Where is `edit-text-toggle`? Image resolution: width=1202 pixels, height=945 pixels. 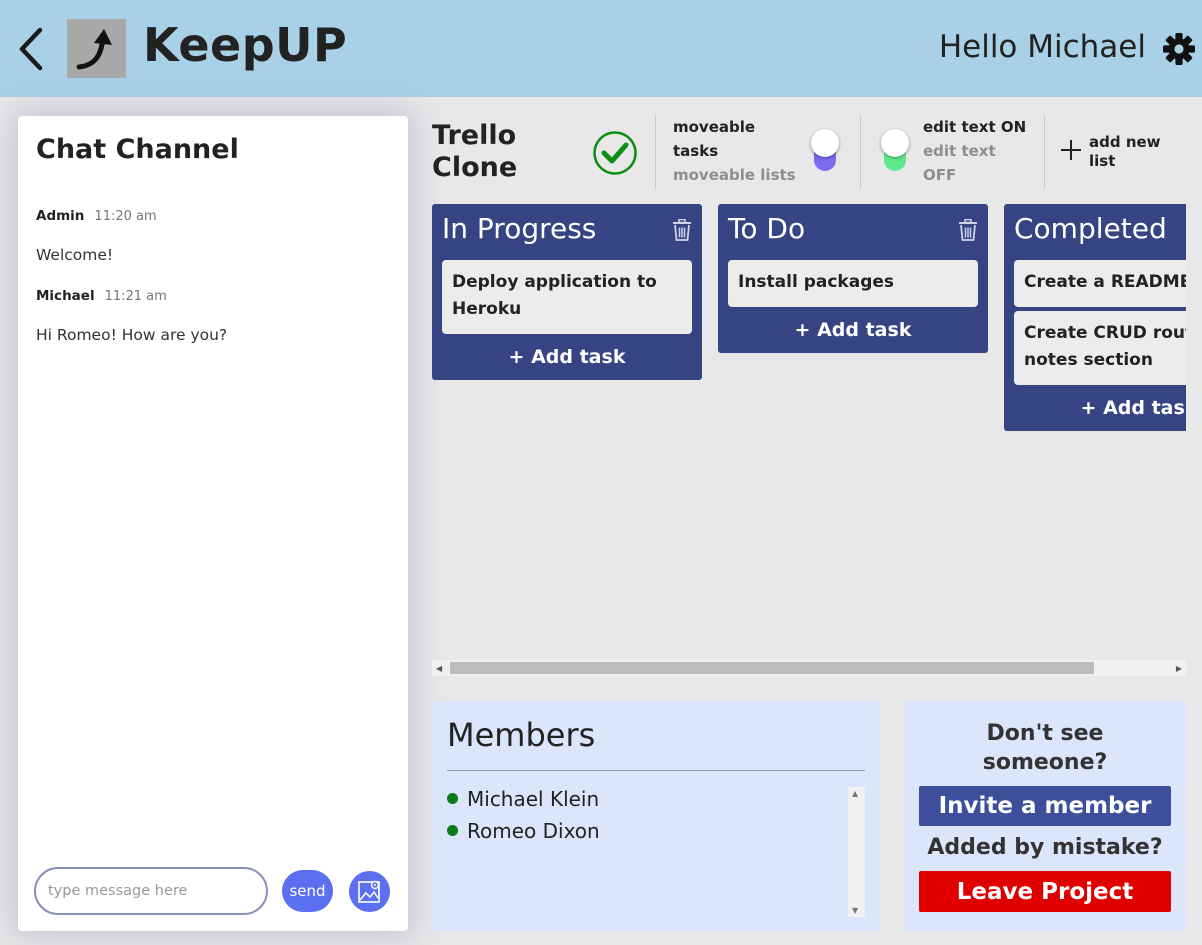
edit-text-toggle is located at coordinates (895, 150).